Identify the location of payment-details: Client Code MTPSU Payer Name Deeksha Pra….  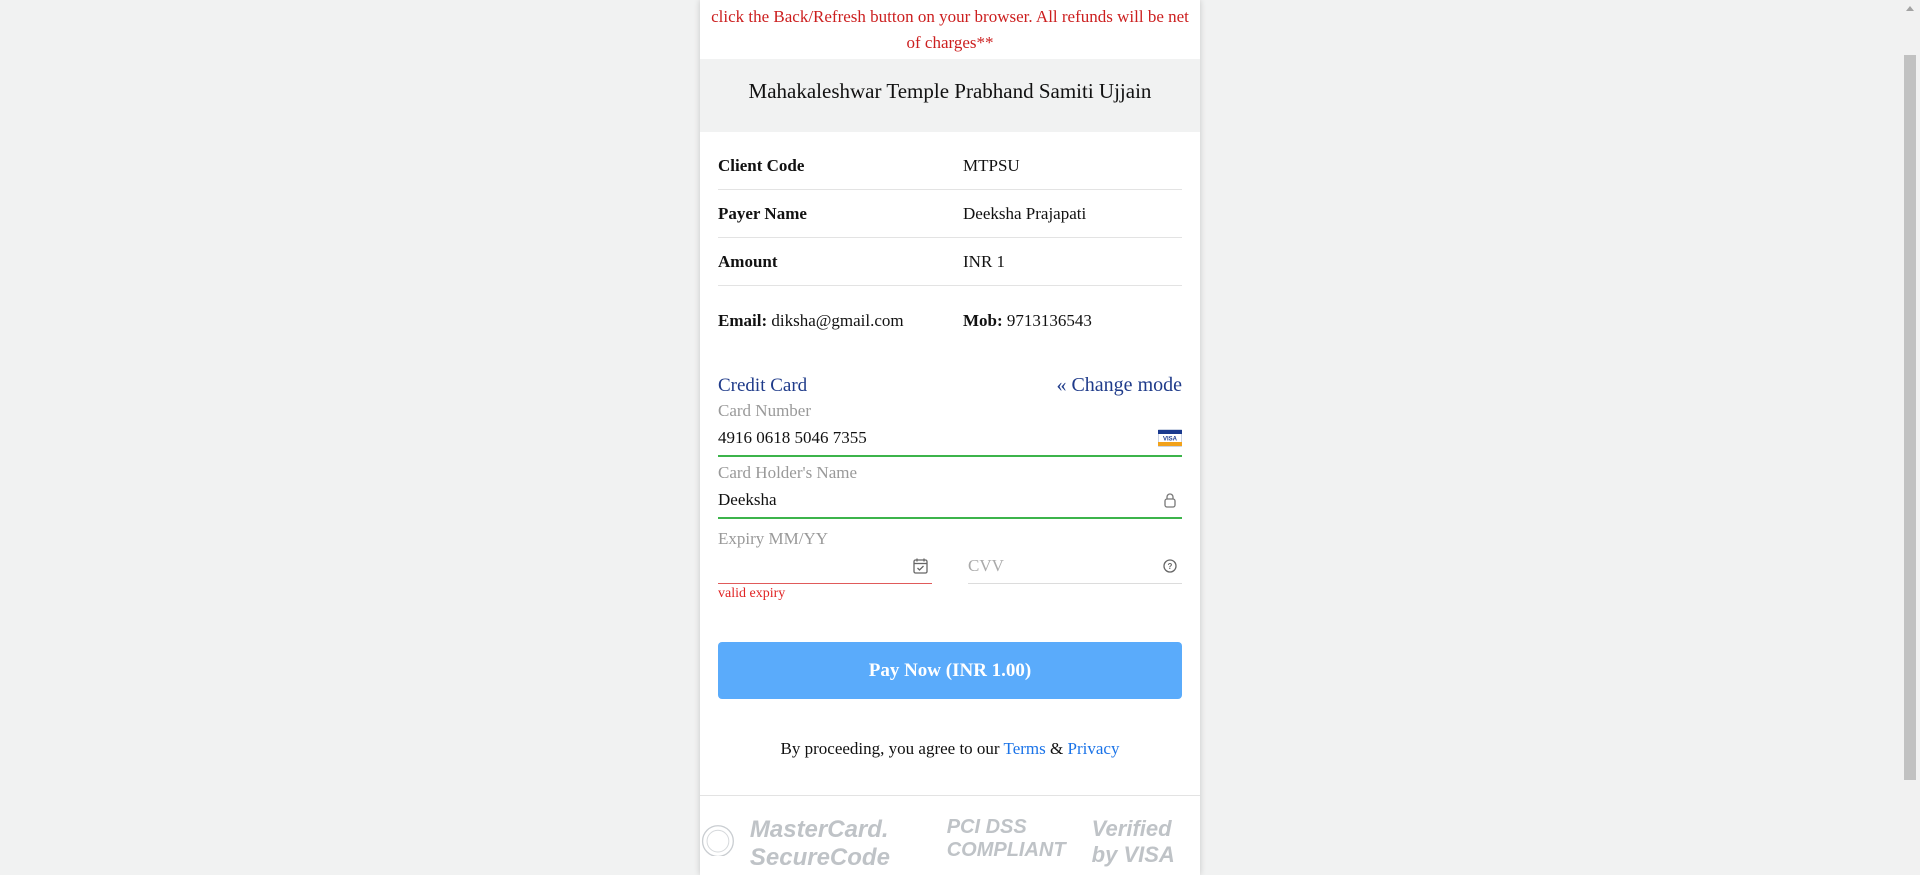
(950, 244).